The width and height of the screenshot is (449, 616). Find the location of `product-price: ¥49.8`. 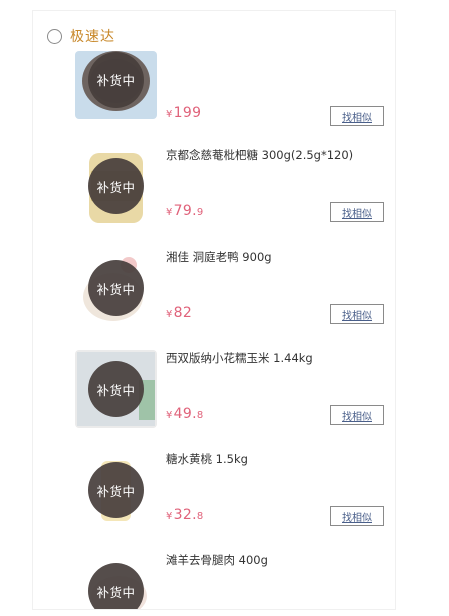

product-price: ¥49.8 is located at coordinates (185, 414).